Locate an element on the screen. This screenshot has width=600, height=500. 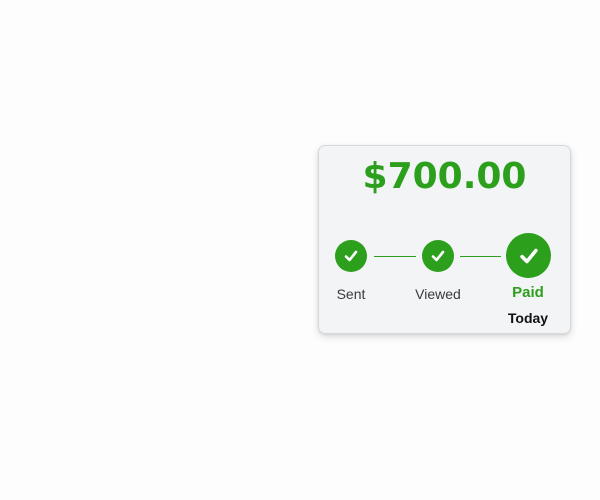
step-viewed-indicator is located at coordinates (438, 256).